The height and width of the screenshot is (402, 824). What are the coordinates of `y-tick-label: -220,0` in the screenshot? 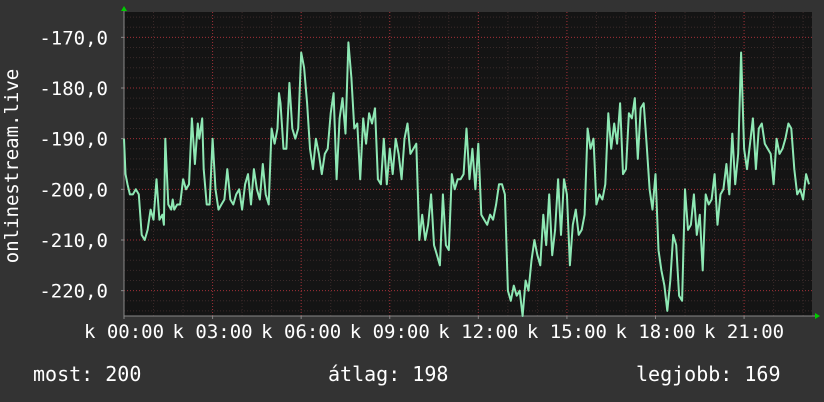 It's located at (73, 292).